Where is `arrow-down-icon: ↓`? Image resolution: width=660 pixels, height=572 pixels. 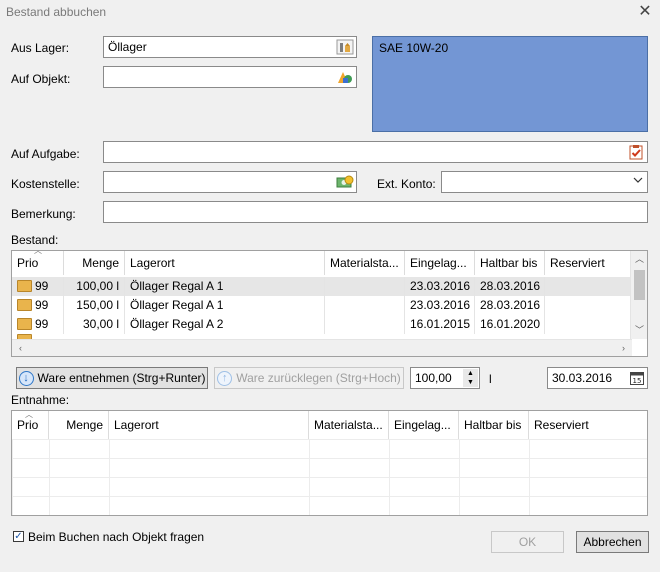
arrow-down-icon: ↓ is located at coordinates (26, 379).